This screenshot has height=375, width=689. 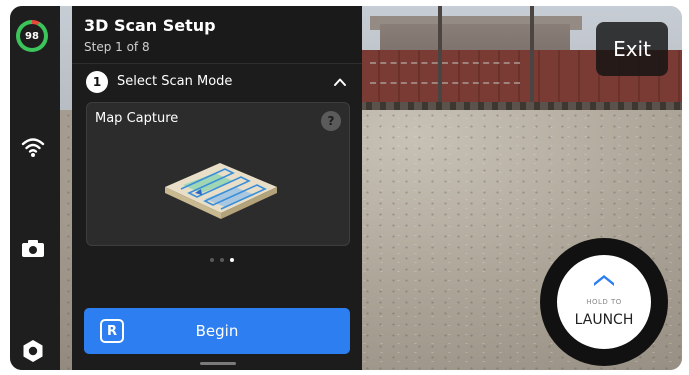 What do you see at coordinates (33, 351) in the screenshot?
I see `settings-icon` at bounding box center [33, 351].